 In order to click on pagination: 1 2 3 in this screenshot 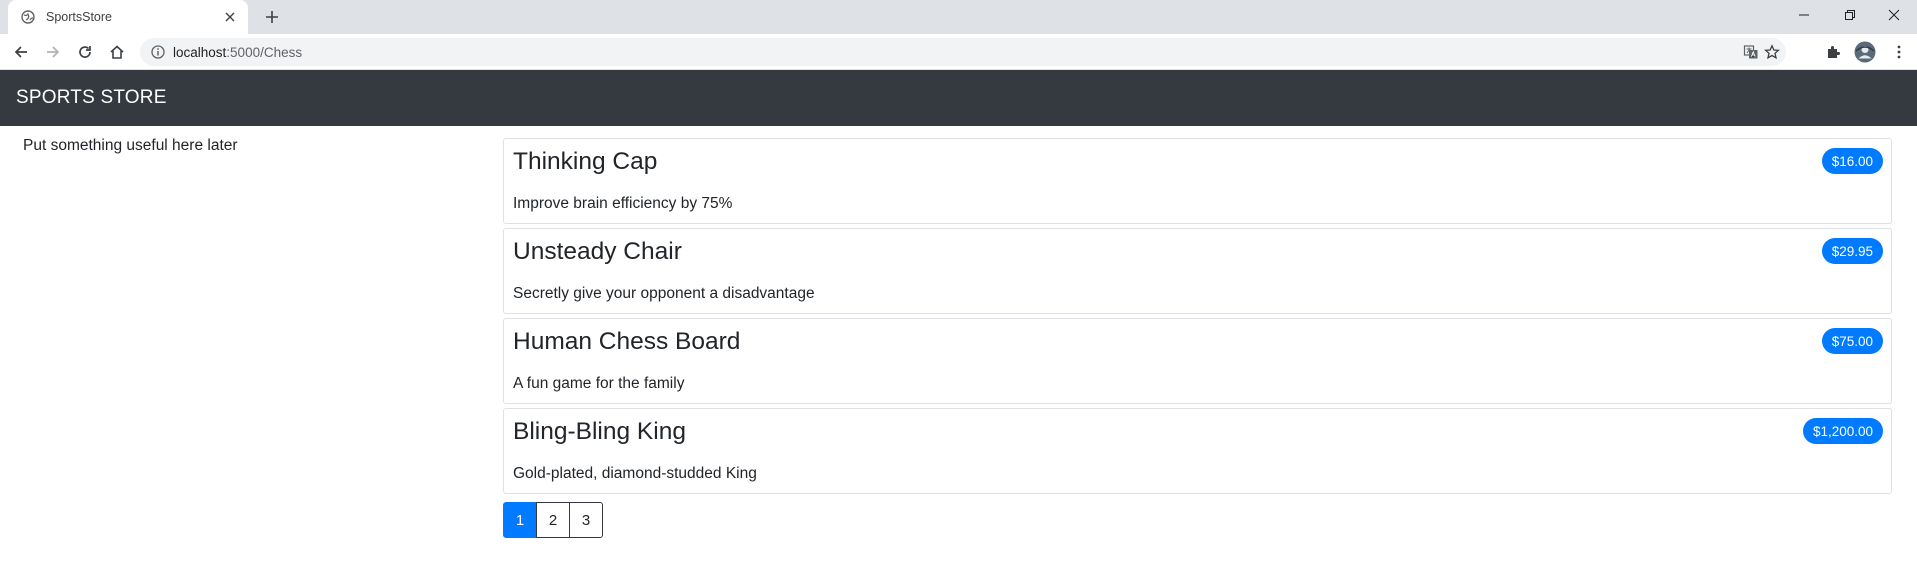, I will do `click(553, 520)`.